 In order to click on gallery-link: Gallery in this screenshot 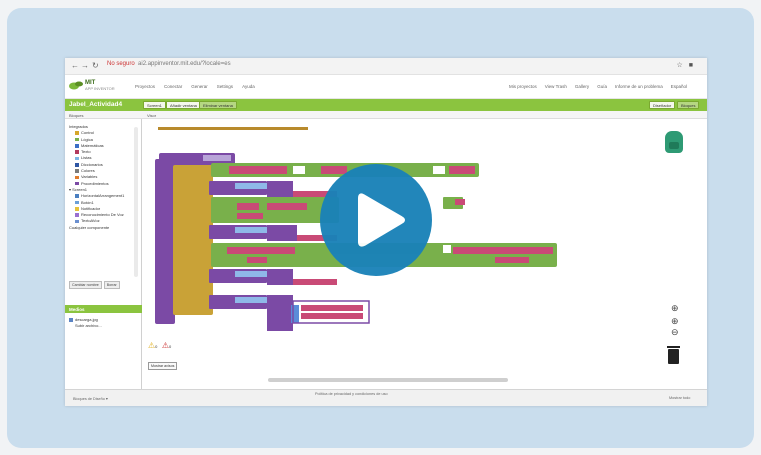, I will do `click(582, 86)`.